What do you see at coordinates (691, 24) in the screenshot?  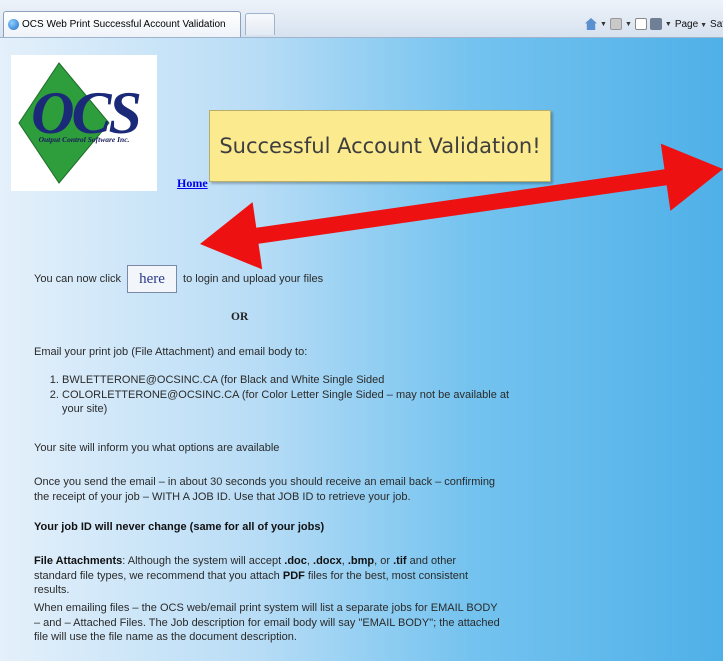 I see `page-menu: Page ▼` at bounding box center [691, 24].